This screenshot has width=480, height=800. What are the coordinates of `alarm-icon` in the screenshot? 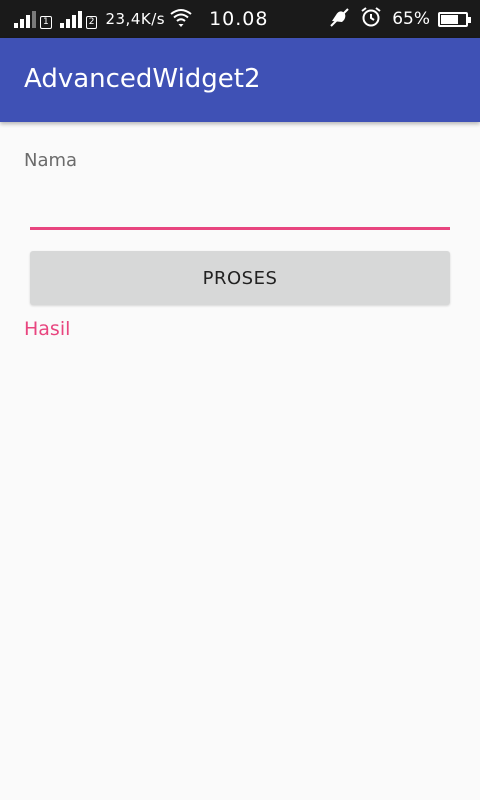 It's located at (371, 19).